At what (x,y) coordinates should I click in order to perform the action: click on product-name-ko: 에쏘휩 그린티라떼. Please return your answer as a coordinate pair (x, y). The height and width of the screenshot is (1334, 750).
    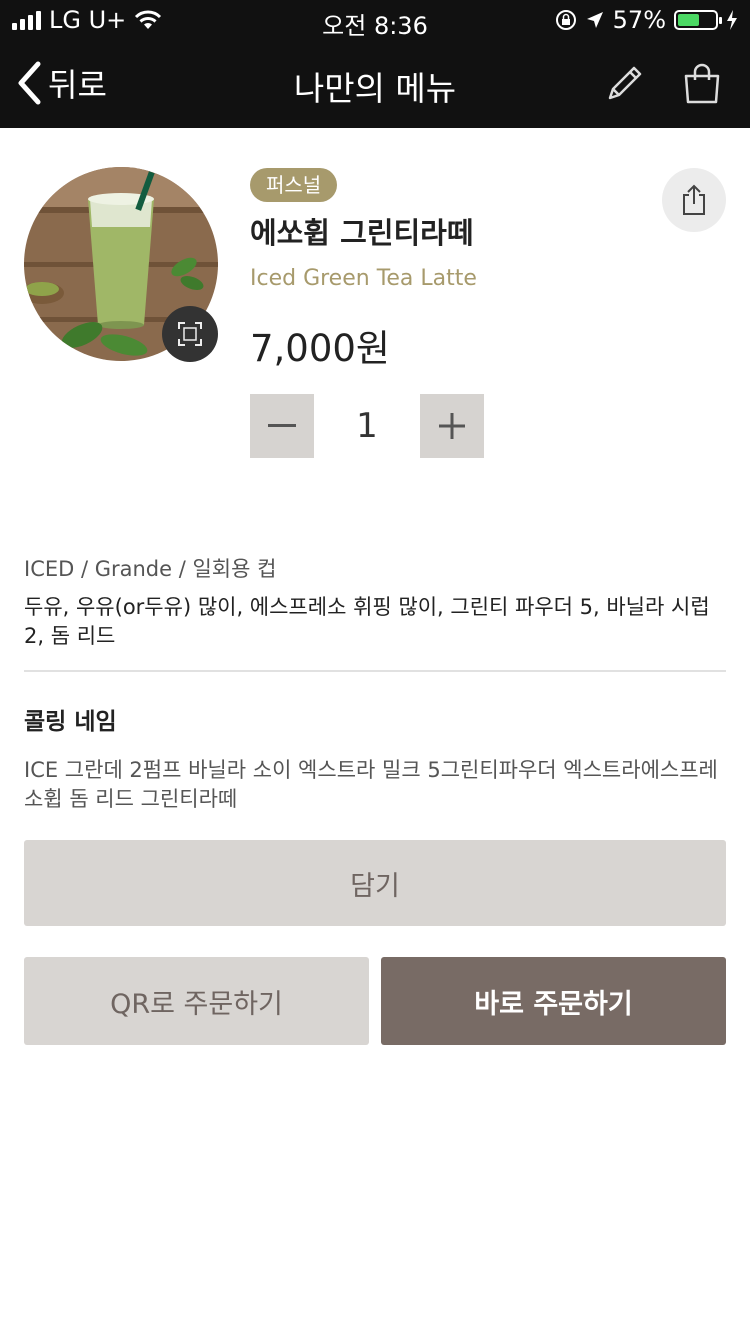
    Looking at the image, I should click on (362, 233).